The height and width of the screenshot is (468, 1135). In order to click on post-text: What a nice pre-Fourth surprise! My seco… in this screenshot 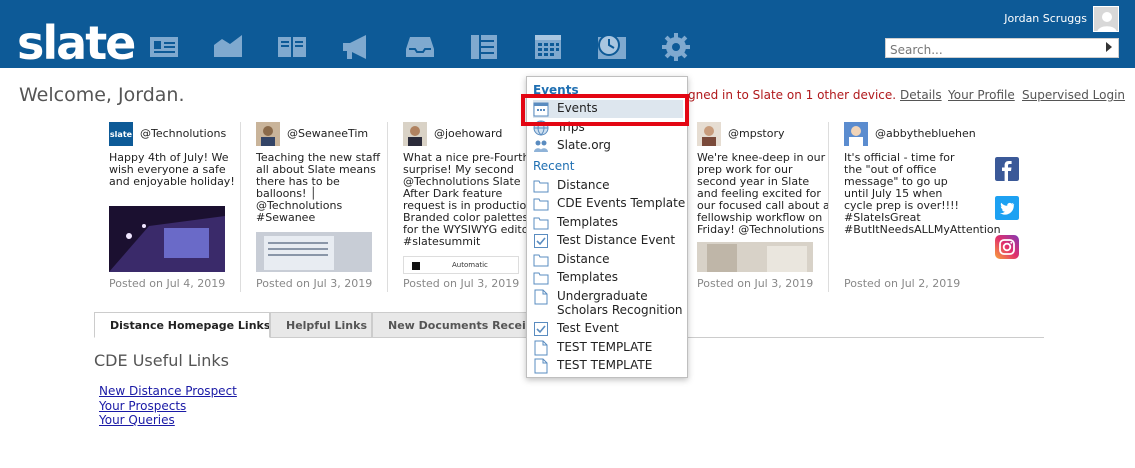, I will do `click(470, 199)`.